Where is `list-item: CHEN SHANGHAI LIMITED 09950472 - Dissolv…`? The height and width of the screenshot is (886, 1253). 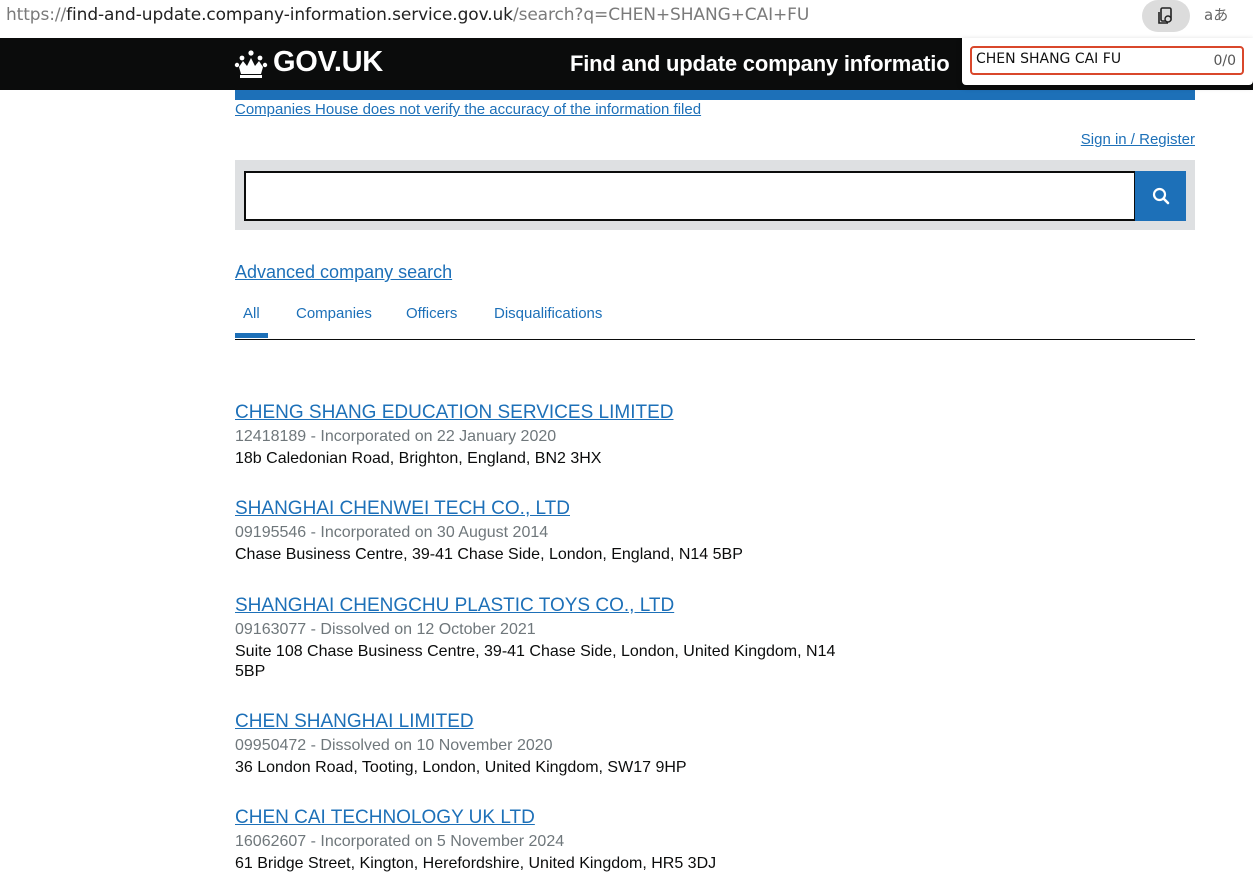 list-item: CHEN SHANGHAI LIMITED 09950472 - Dissolv… is located at coordinates (545, 757).